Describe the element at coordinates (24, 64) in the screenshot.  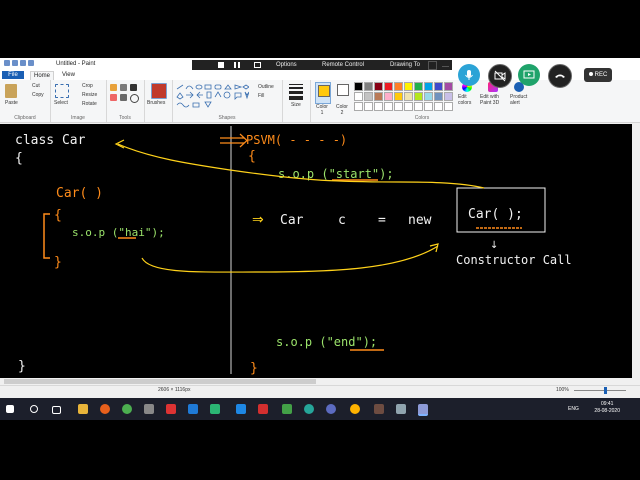
I see `quick-access-toolbar` at that location.